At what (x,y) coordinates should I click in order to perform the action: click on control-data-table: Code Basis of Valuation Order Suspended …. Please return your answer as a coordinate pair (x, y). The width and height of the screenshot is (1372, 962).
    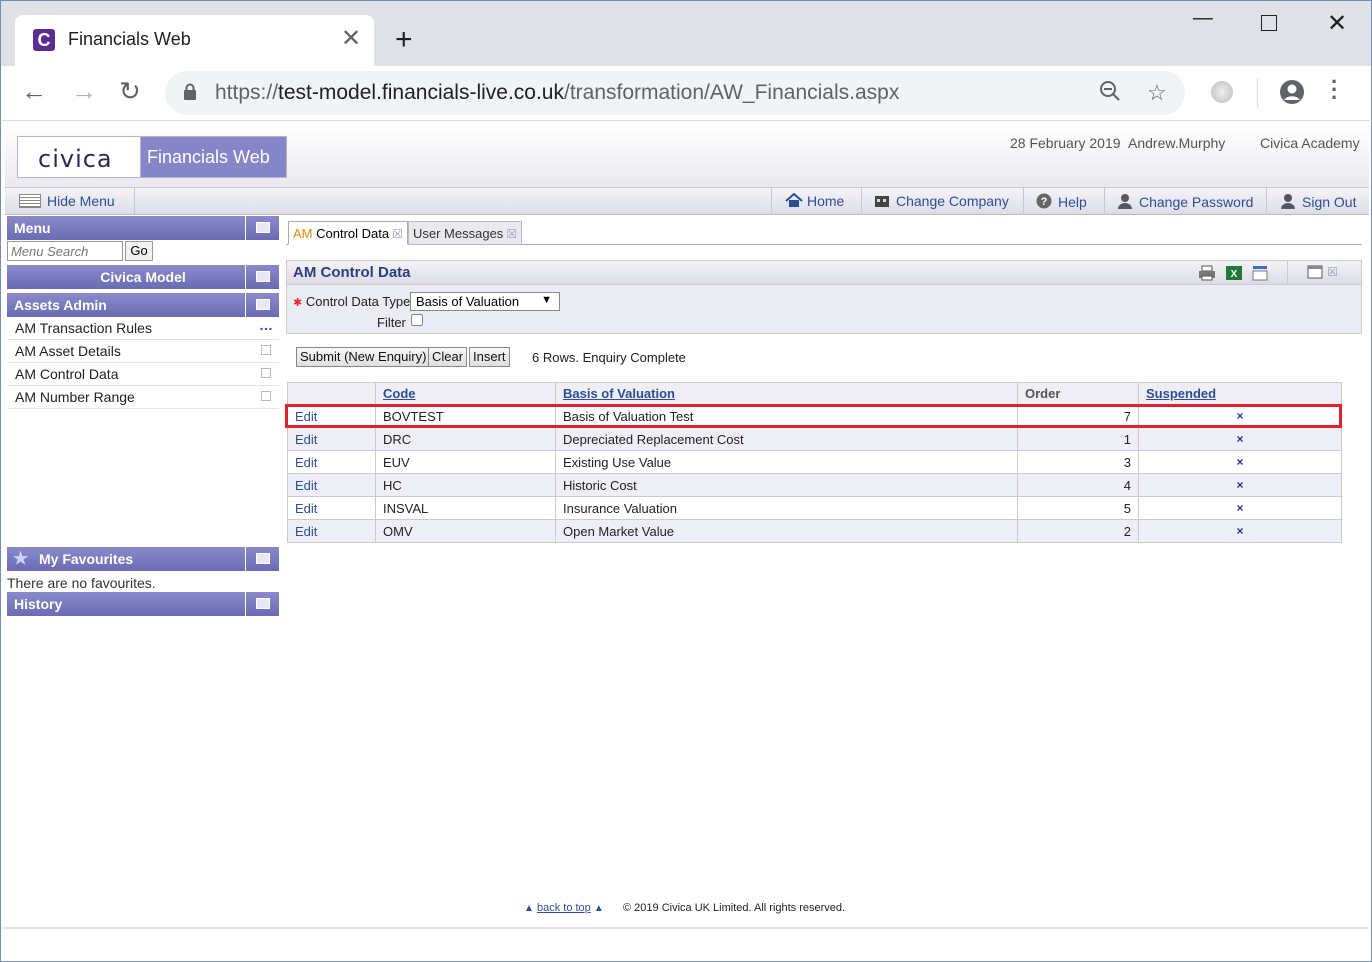
    Looking at the image, I should click on (814, 462).